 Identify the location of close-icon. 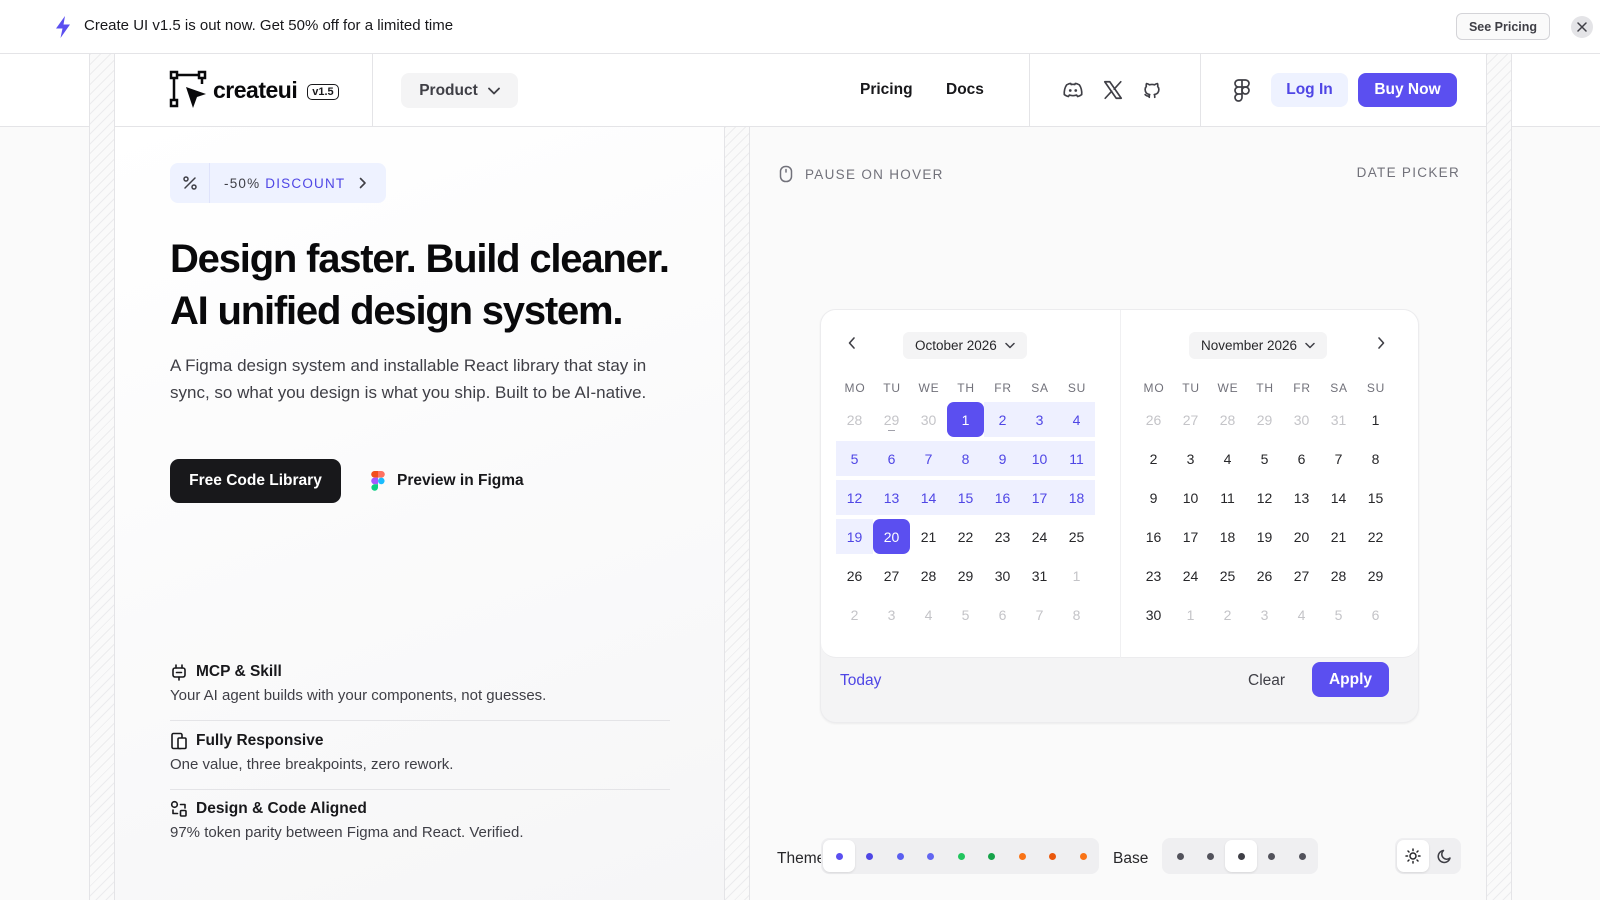
(1582, 27).